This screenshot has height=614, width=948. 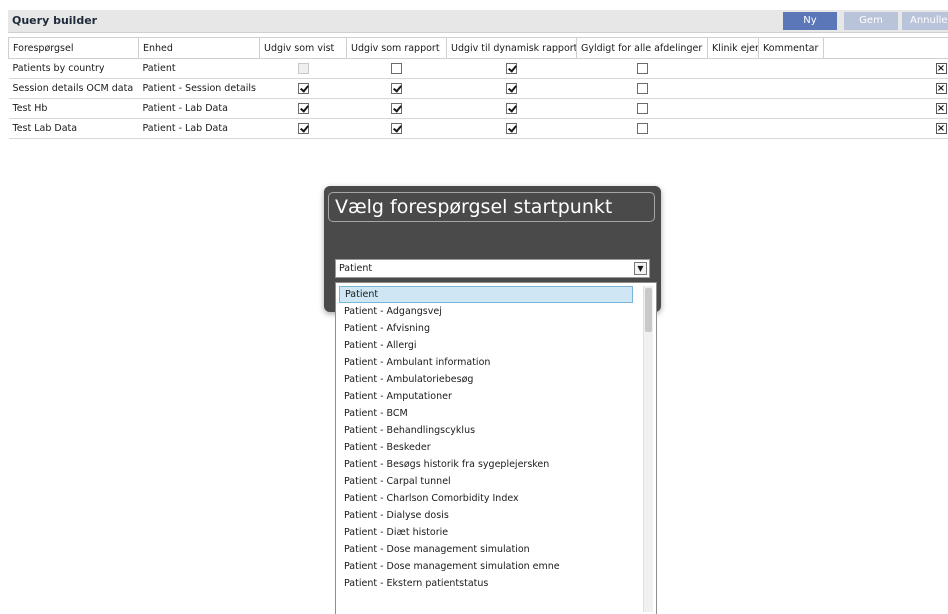 What do you see at coordinates (486, 447) in the screenshot?
I see `option-item: Patient - Beskeder` at bounding box center [486, 447].